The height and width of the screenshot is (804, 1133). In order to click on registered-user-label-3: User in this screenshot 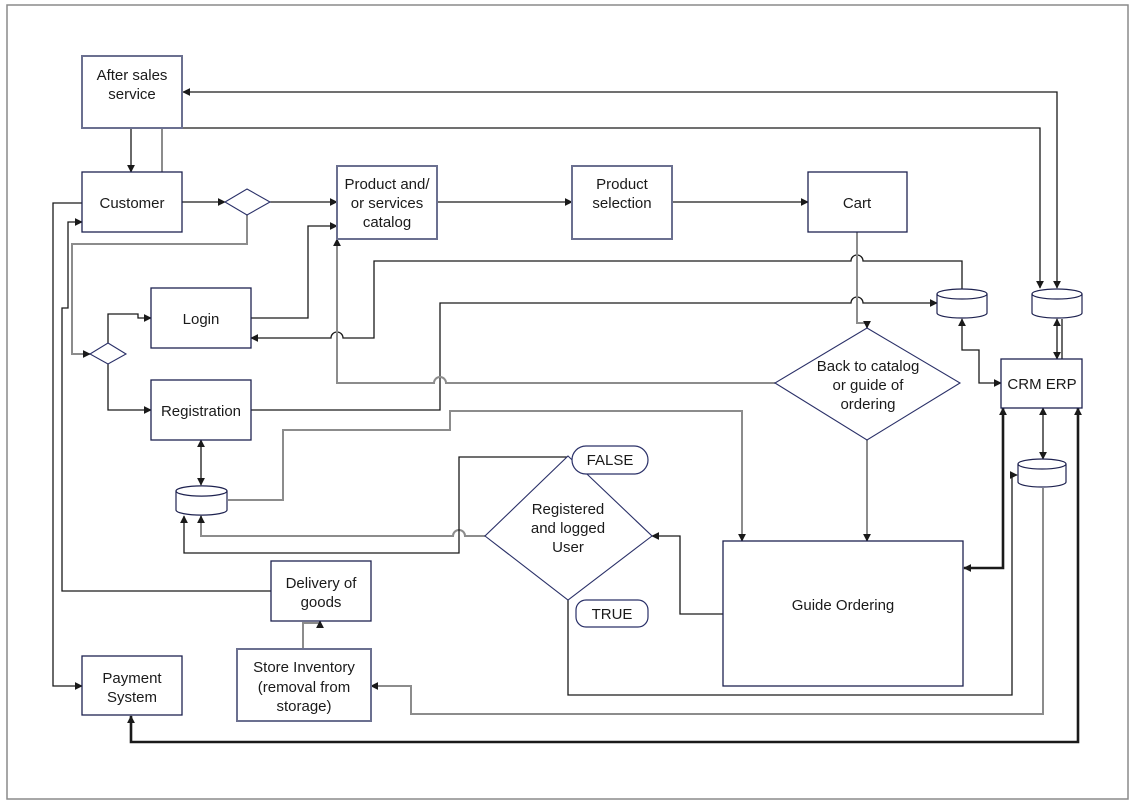, I will do `click(568, 547)`.